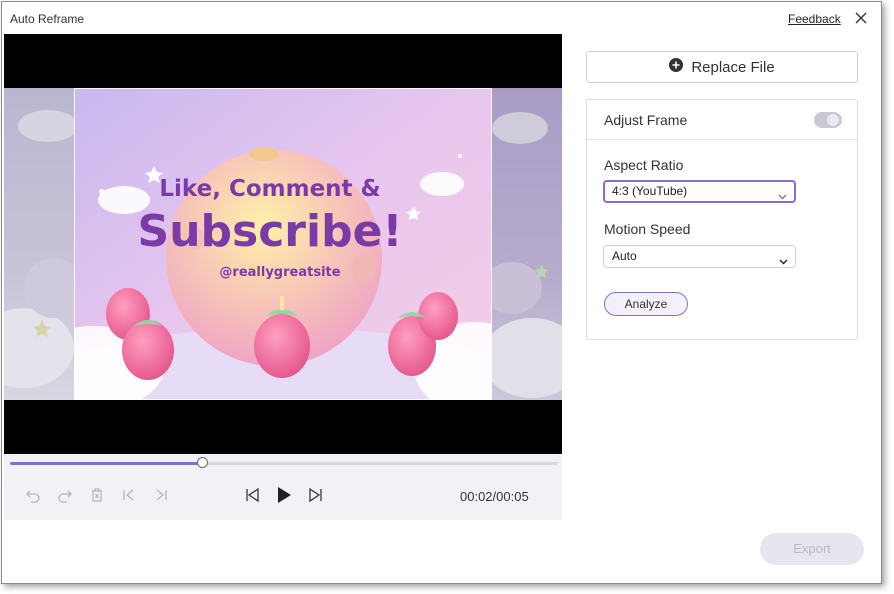 The image size is (894, 594). I want to click on motion-speed-label: Motion Speed, so click(647, 229).